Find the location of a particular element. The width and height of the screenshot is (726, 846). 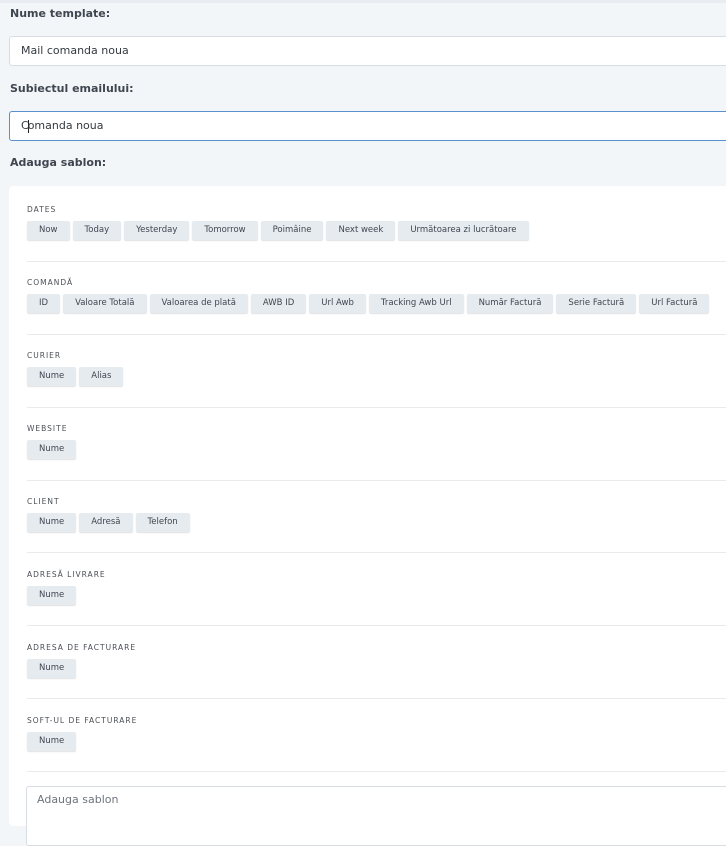

section-title: CURIER is located at coordinates (44, 355).